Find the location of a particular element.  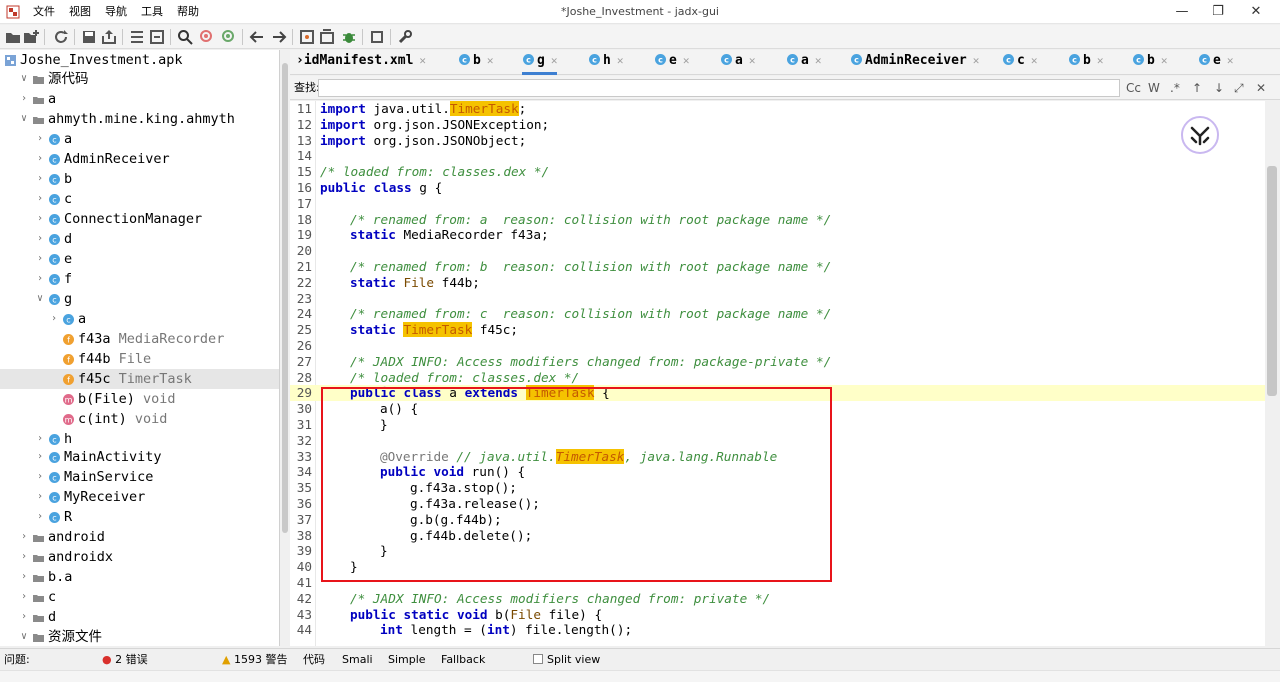

match-case-toggle: Cc is located at coordinates (1133, 88).